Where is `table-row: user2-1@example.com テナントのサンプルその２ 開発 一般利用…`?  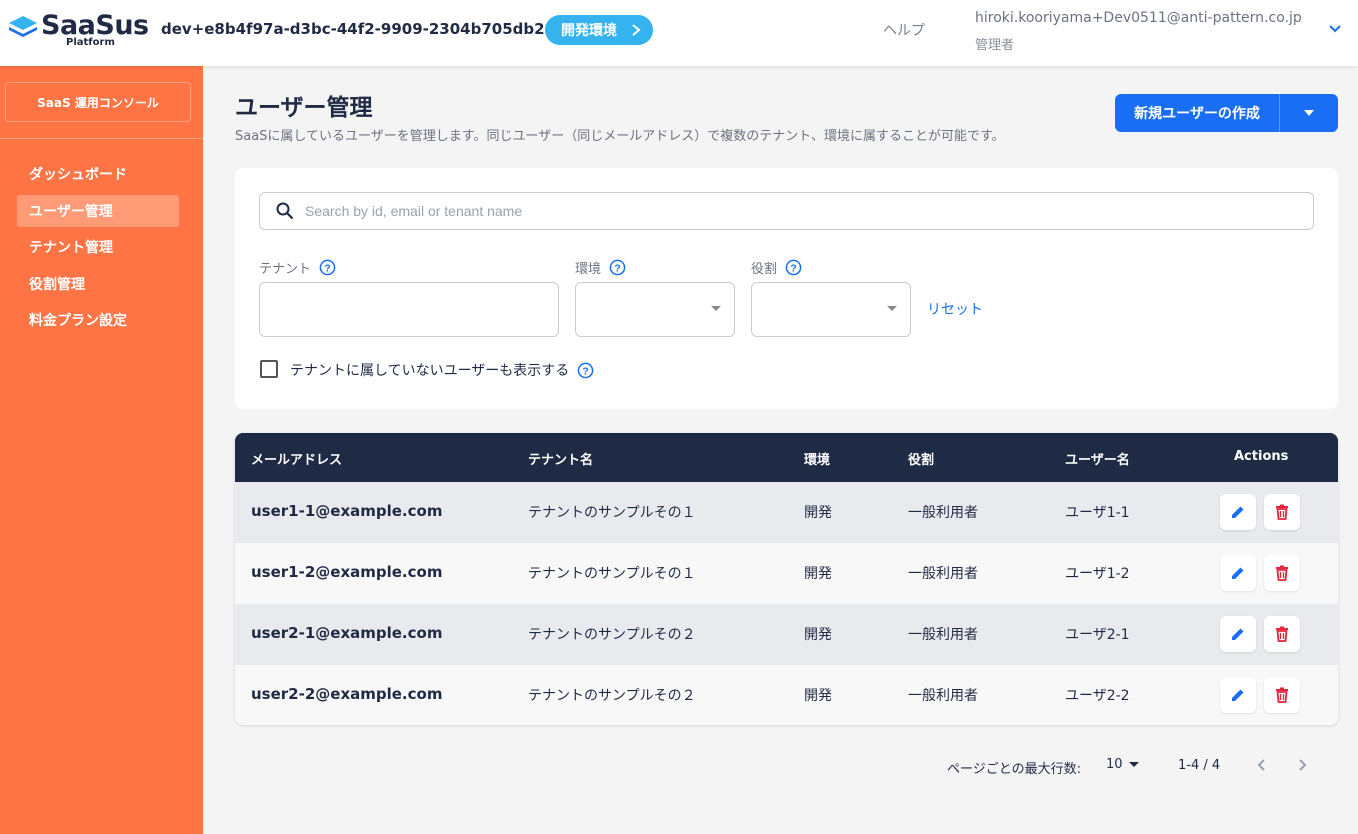 table-row: user2-1@example.com テナントのサンプルその２ 開発 一般利用… is located at coordinates (786, 634).